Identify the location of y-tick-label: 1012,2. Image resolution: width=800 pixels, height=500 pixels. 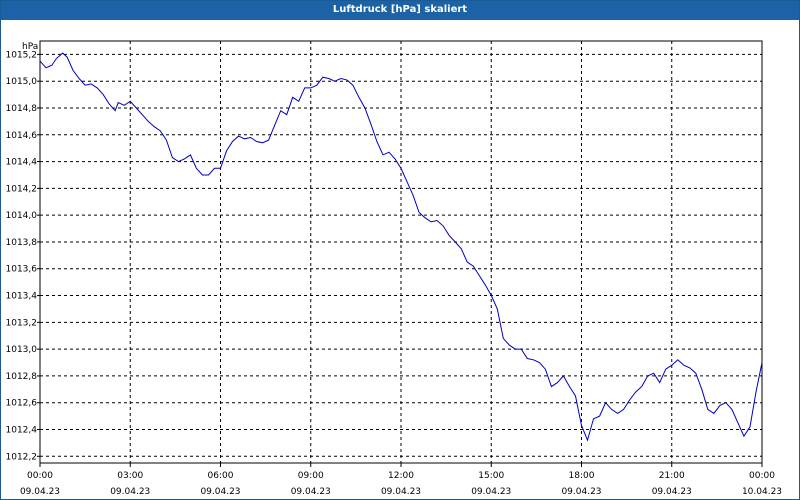
(22, 457).